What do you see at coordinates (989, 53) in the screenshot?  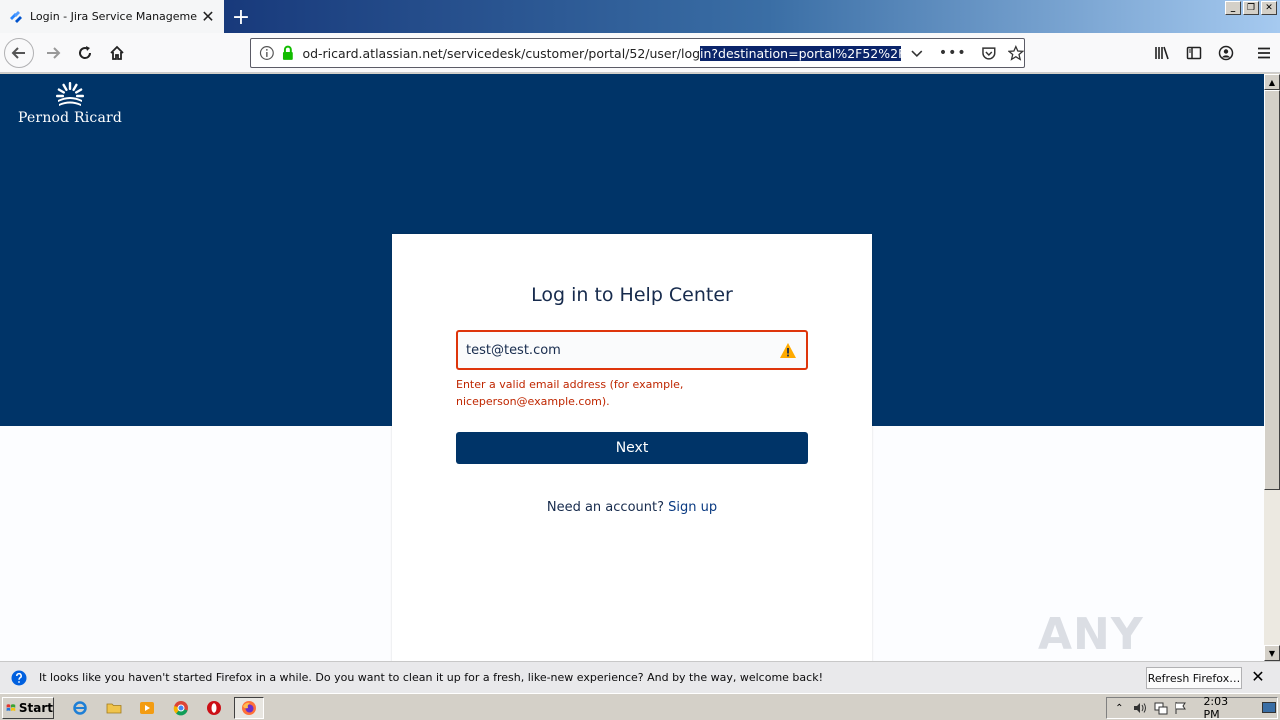 I see `pocket-icon` at bounding box center [989, 53].